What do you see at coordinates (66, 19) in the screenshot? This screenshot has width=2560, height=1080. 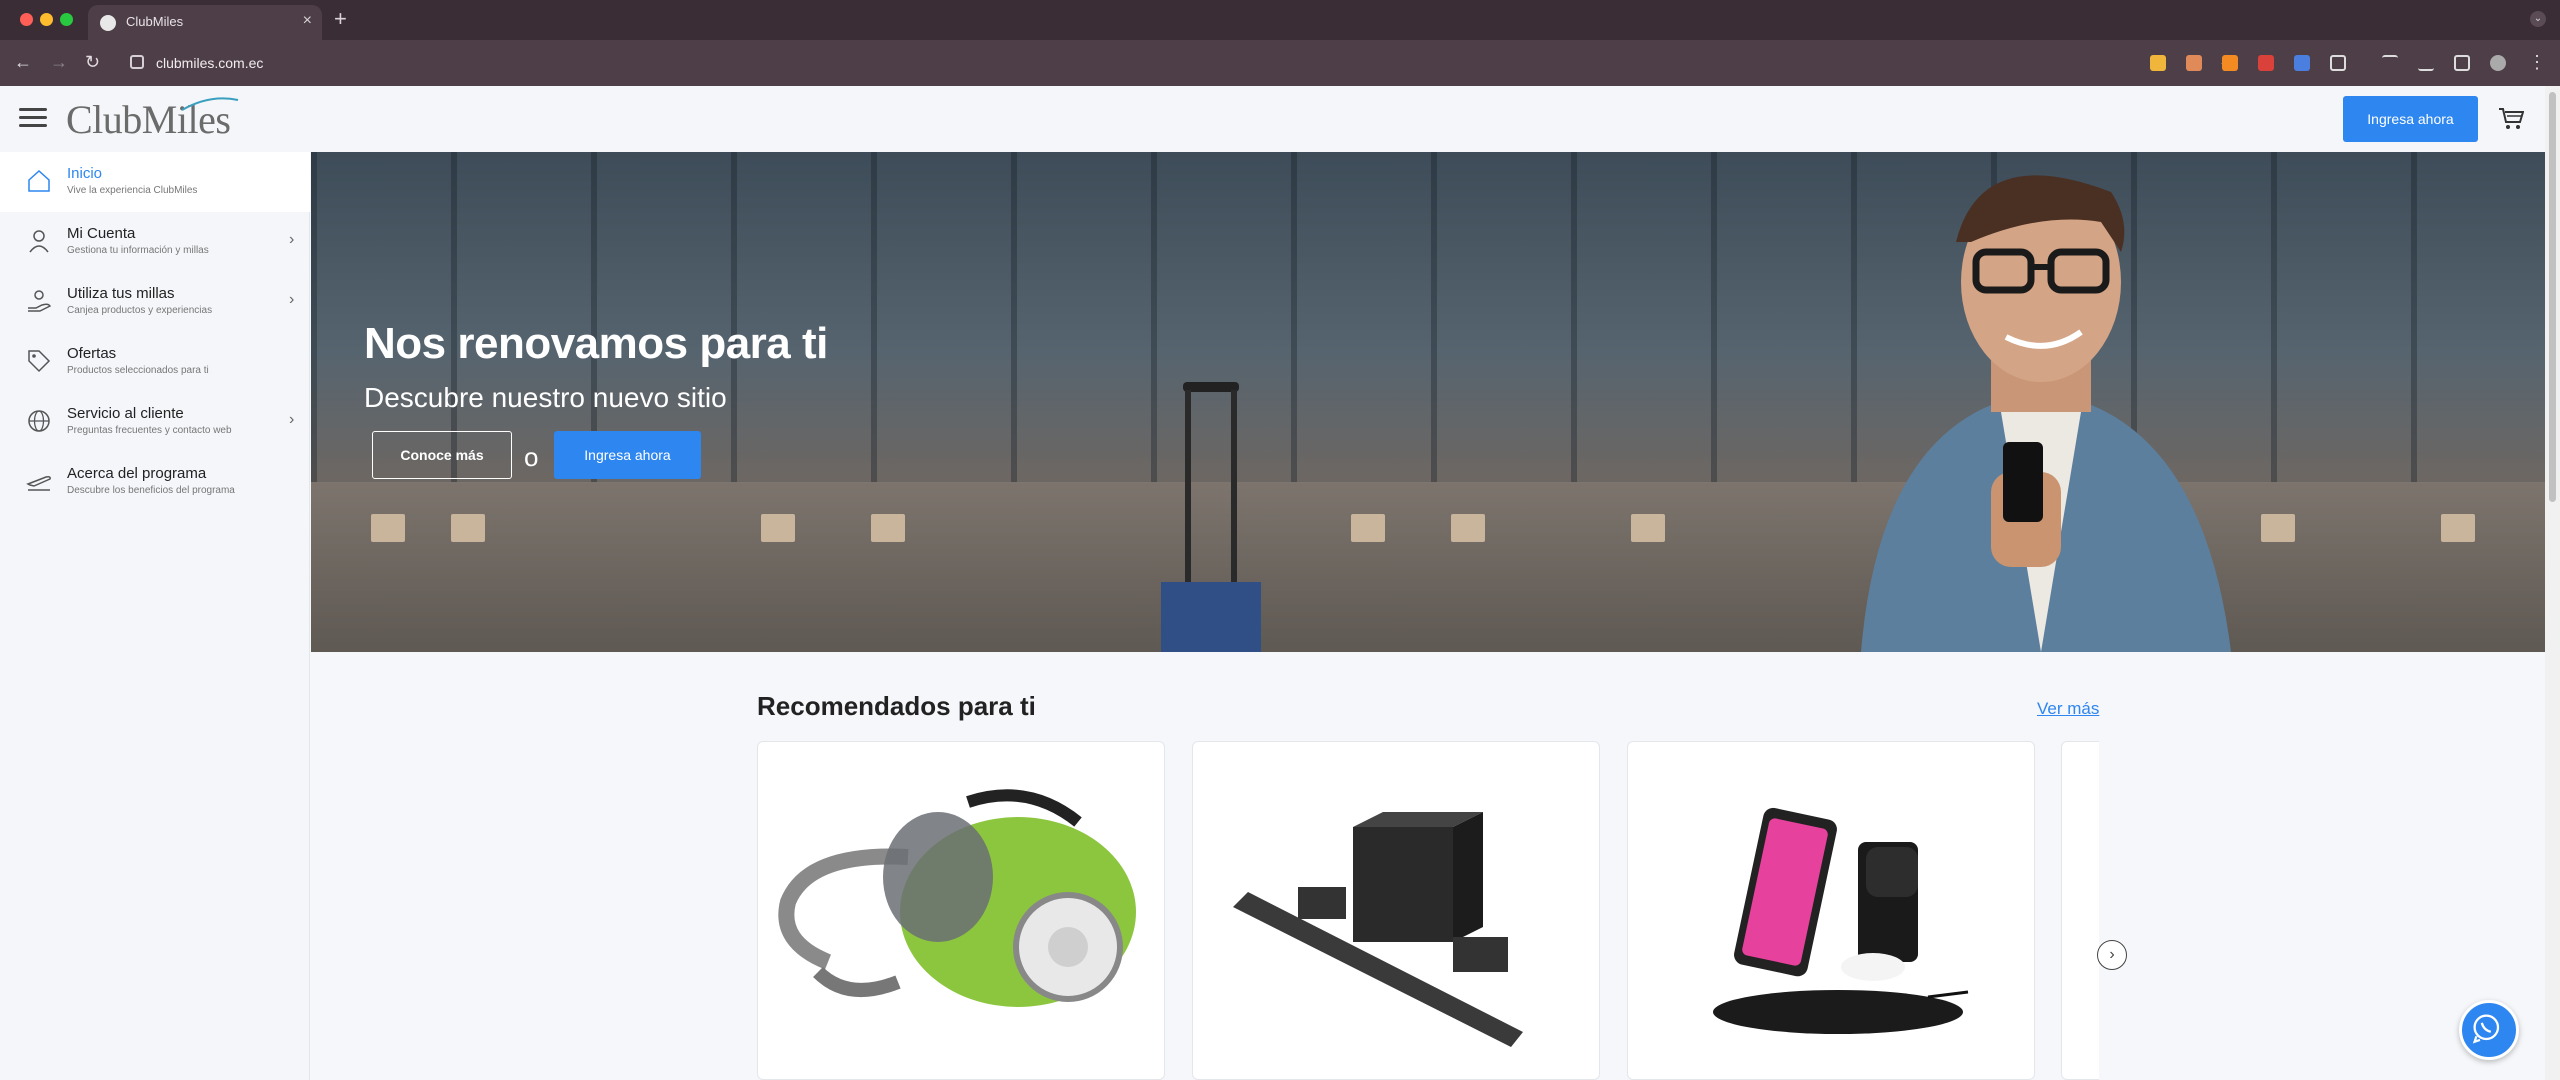 I see `maximize-window-button` at bounding box center [66, 19].